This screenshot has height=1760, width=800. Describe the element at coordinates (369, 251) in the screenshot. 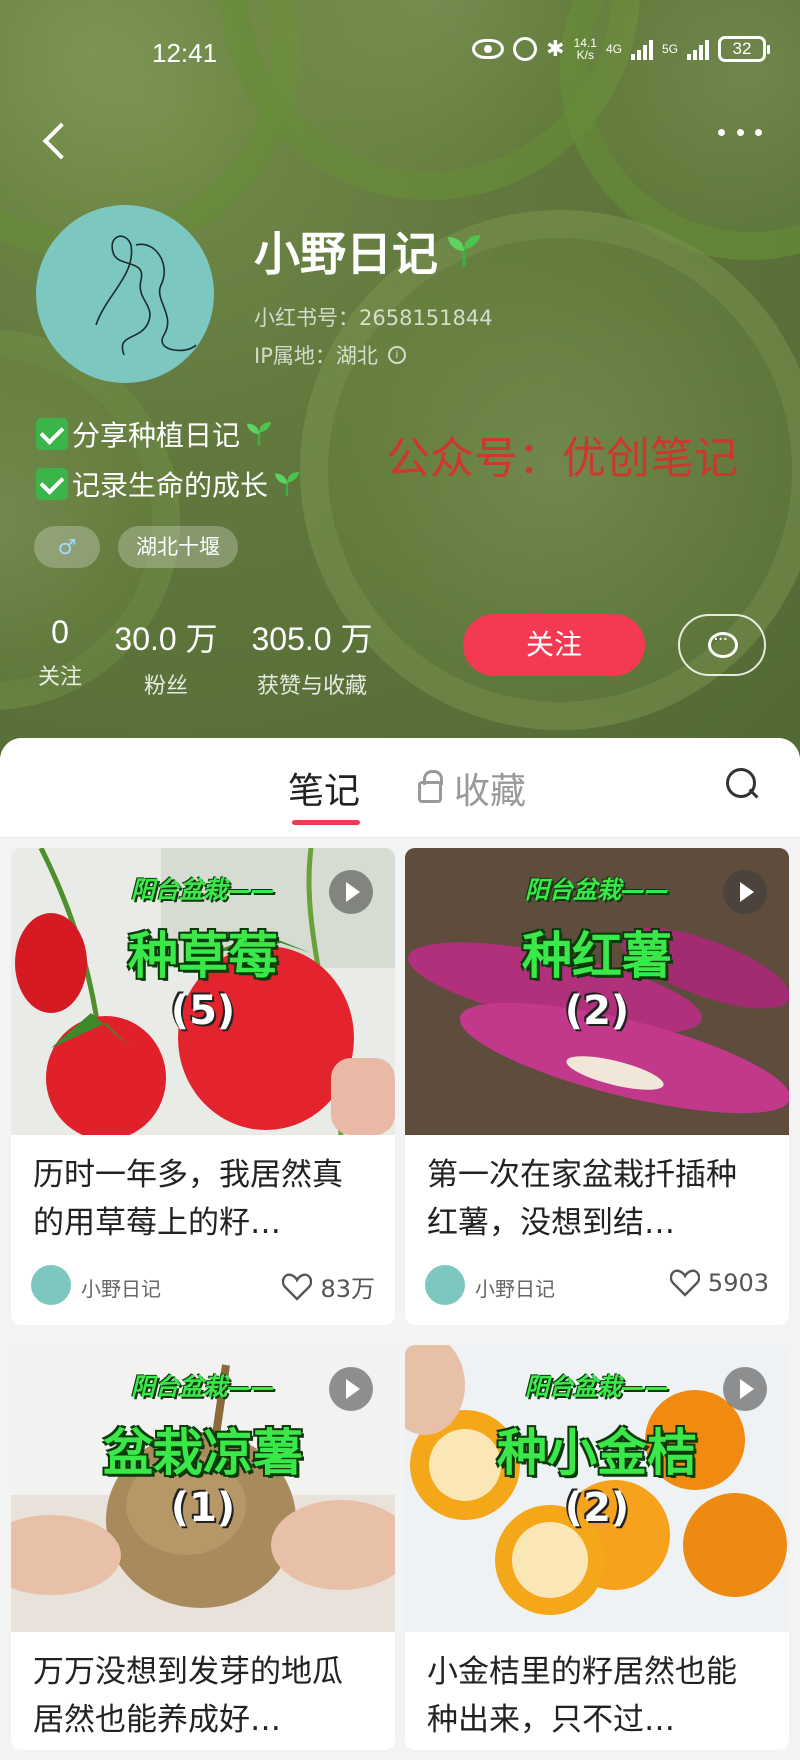

I see `profile-name: 小野日记` at that location.